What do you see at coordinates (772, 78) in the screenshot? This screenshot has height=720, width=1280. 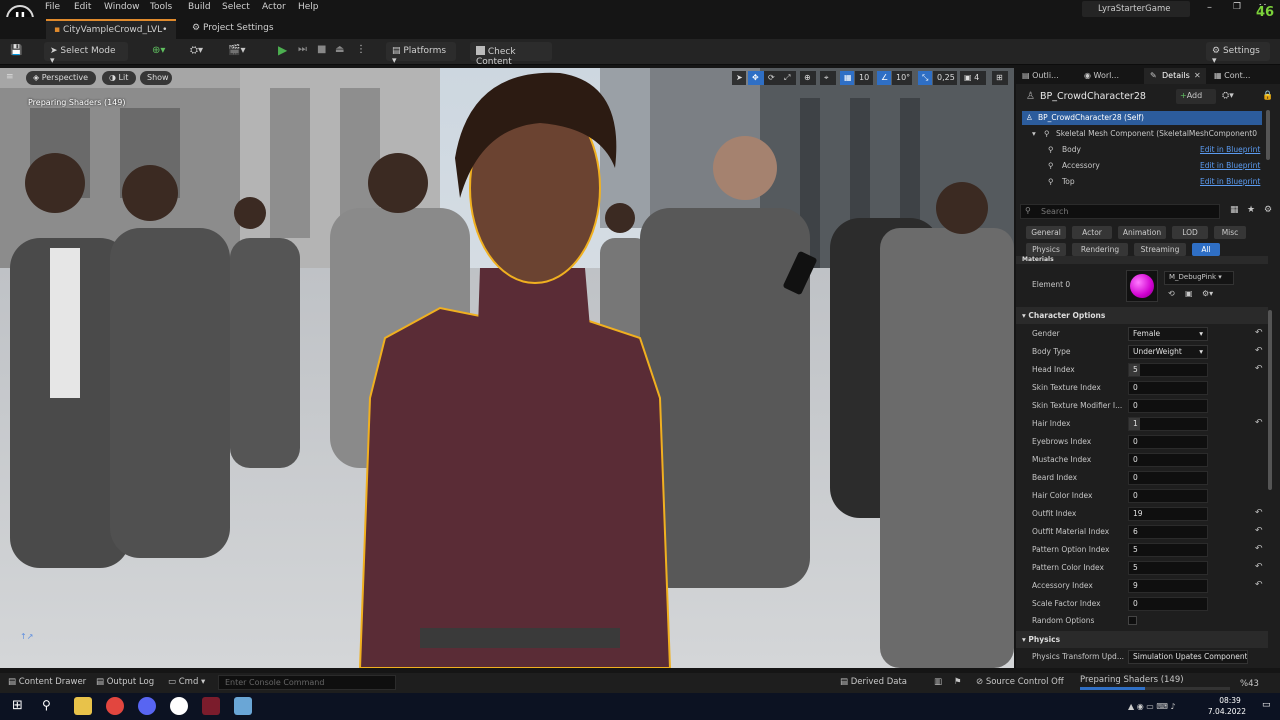 I see `rotate-tool-icon: ⟳` at bounding box center [772, 78].